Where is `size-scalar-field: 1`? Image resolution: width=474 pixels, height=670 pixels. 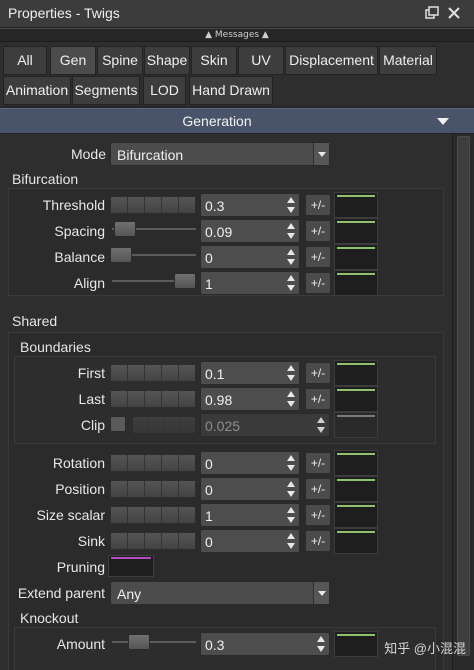 size-scalar-field: 1 is located at coordinates (250, 515).